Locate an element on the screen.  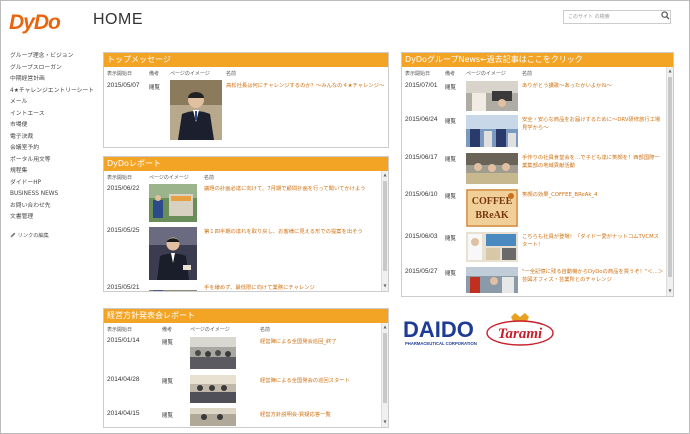
sidebar-item-challenge-sheet: 4★チャレンジエントリーシート is located at coordinates (52, 92).